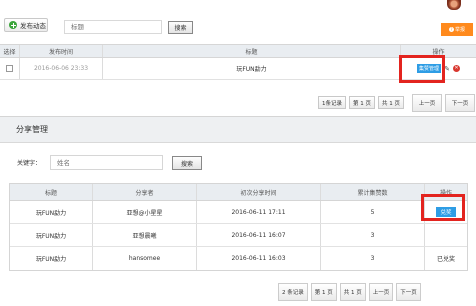  Describe the element at coordinates (238, 20) in the screenshot. I see `toolbar: 发布动态 搜索 ? 举报` at that location.